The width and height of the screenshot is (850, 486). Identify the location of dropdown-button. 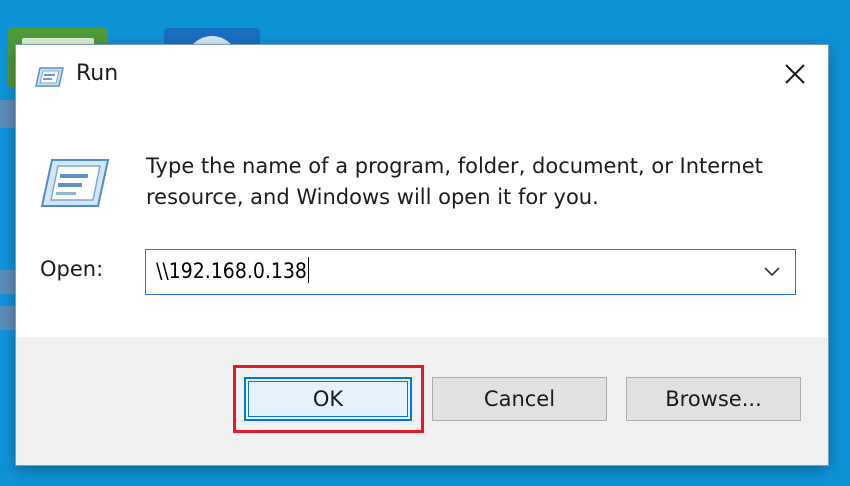
(772, 271).